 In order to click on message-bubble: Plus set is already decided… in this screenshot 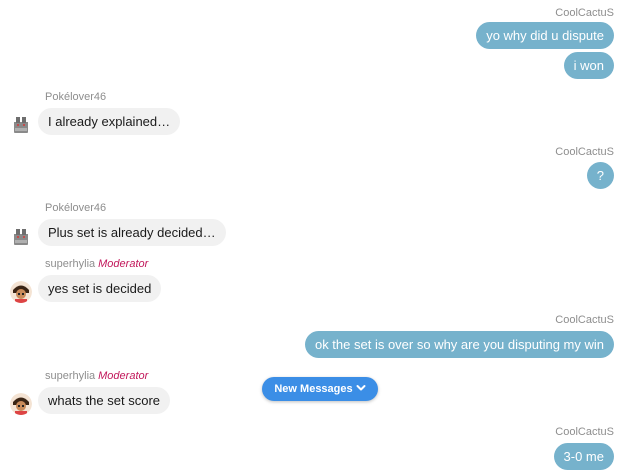, I will do `click(132, 232)`.